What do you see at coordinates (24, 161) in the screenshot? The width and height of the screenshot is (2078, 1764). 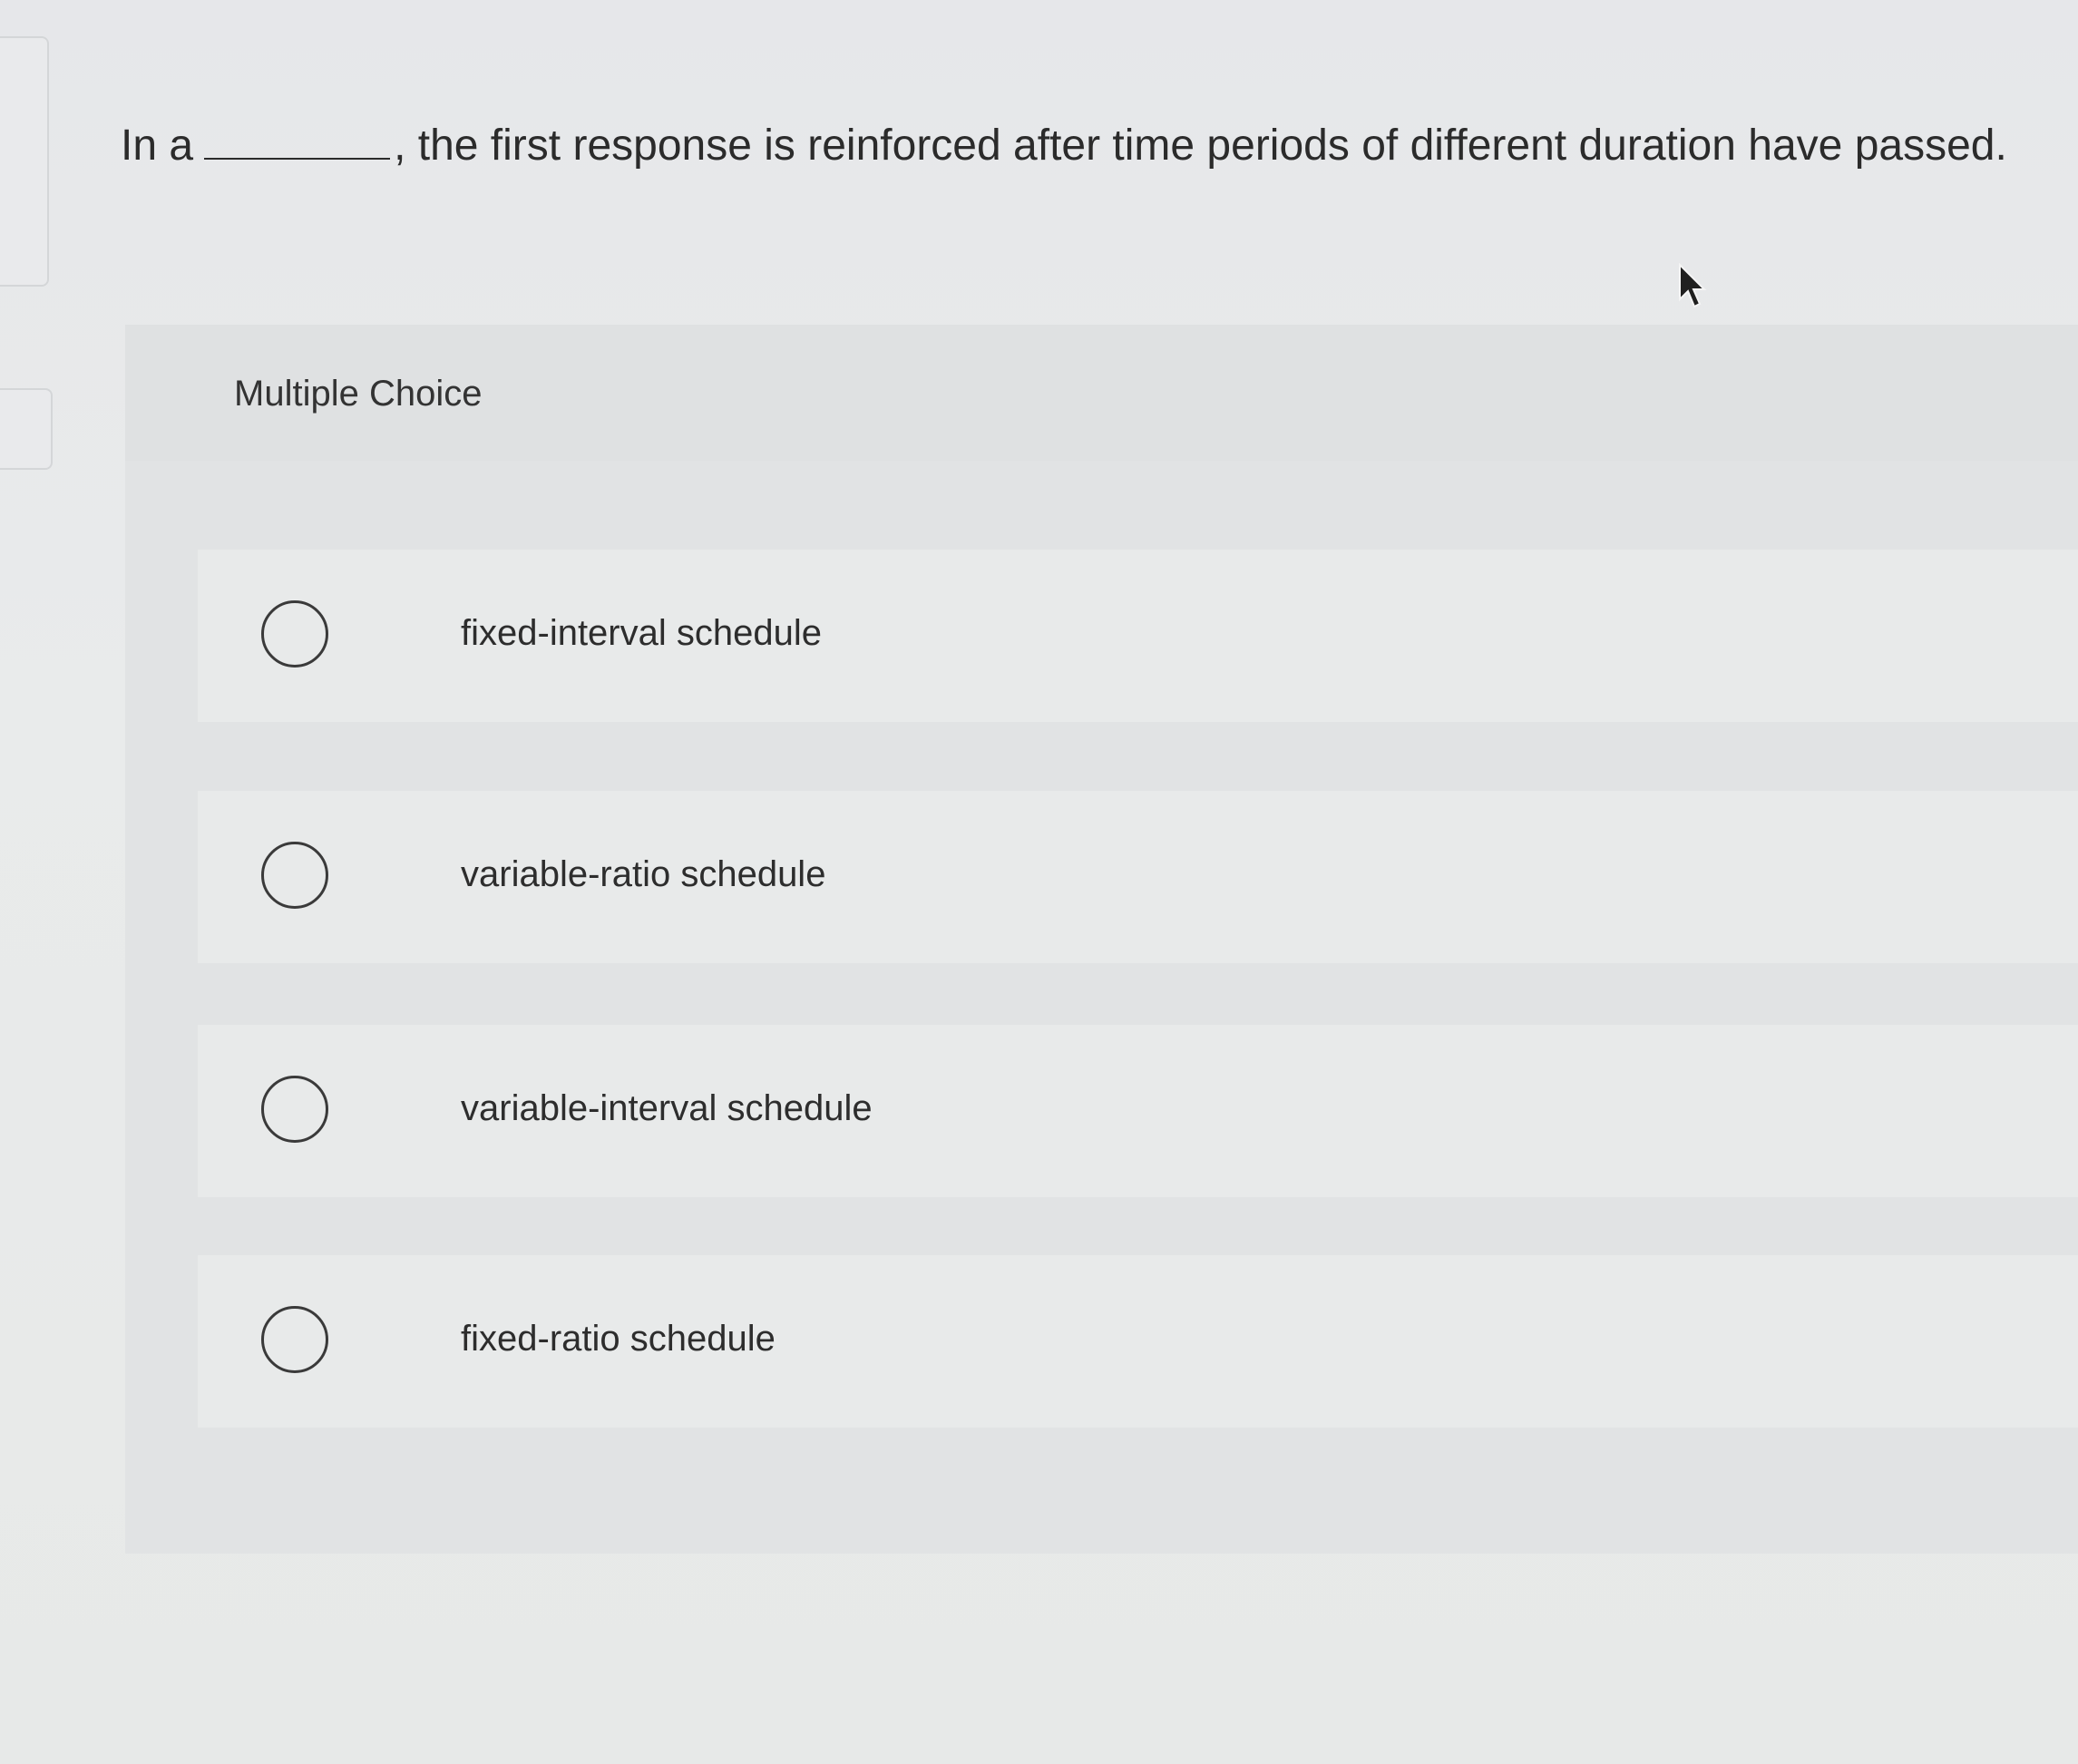 I see `side-panel-tab` at bounding box center [24, 161].